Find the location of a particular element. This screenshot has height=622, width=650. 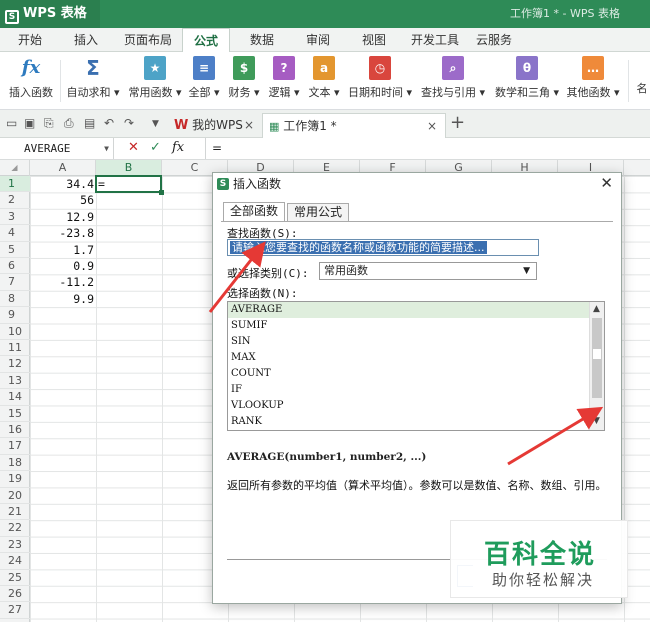

logical-button: ? 逻辑 ▾ is located at coordinates (284, 81).